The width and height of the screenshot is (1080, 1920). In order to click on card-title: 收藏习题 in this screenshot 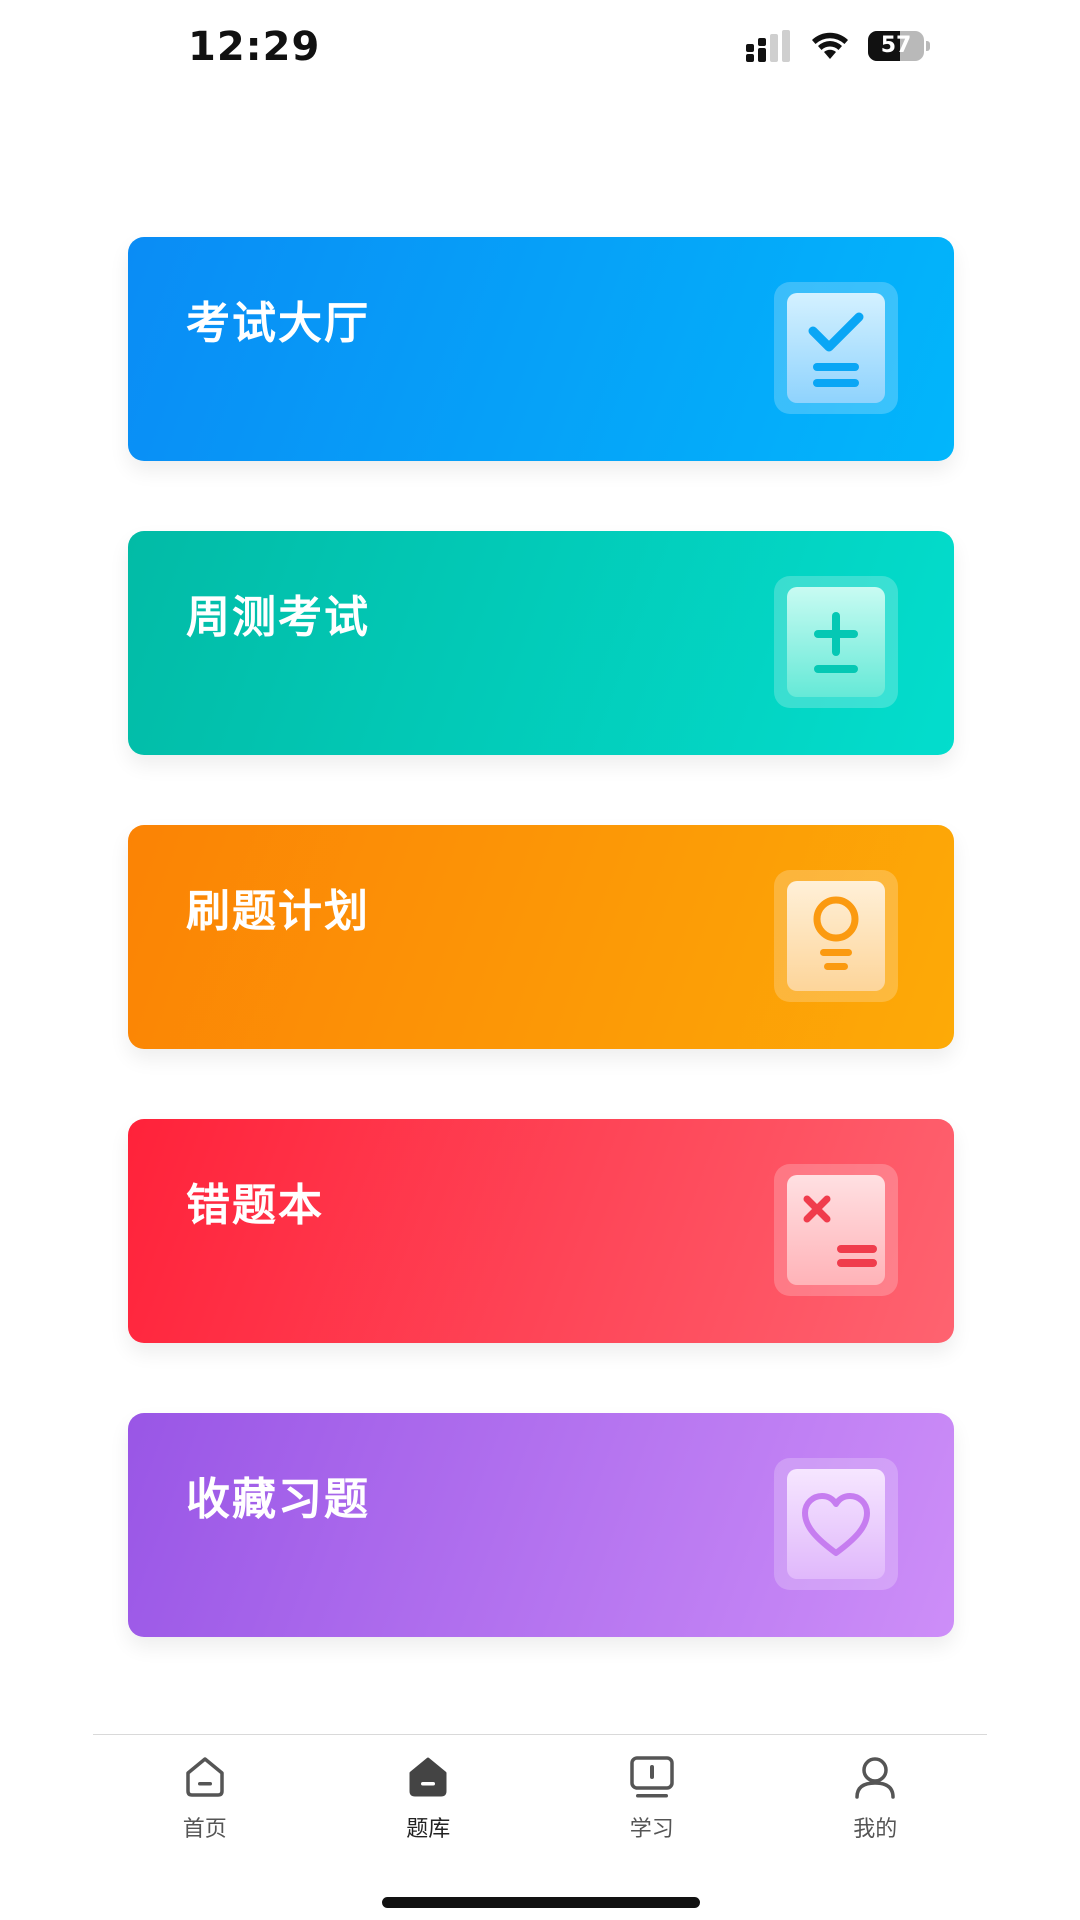, I will do `click(278, 1499)`.